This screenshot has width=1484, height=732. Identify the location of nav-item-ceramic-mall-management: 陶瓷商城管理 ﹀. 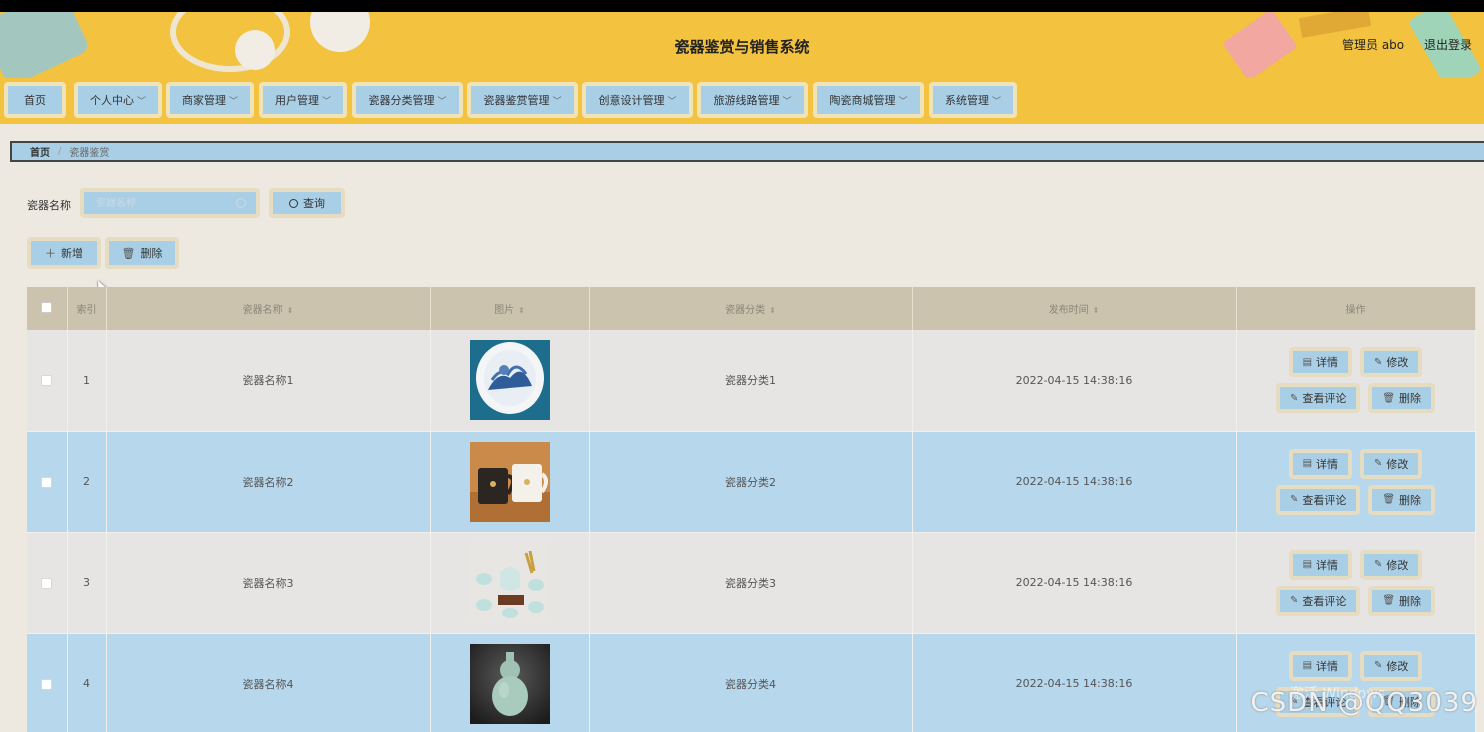
(868, 100).